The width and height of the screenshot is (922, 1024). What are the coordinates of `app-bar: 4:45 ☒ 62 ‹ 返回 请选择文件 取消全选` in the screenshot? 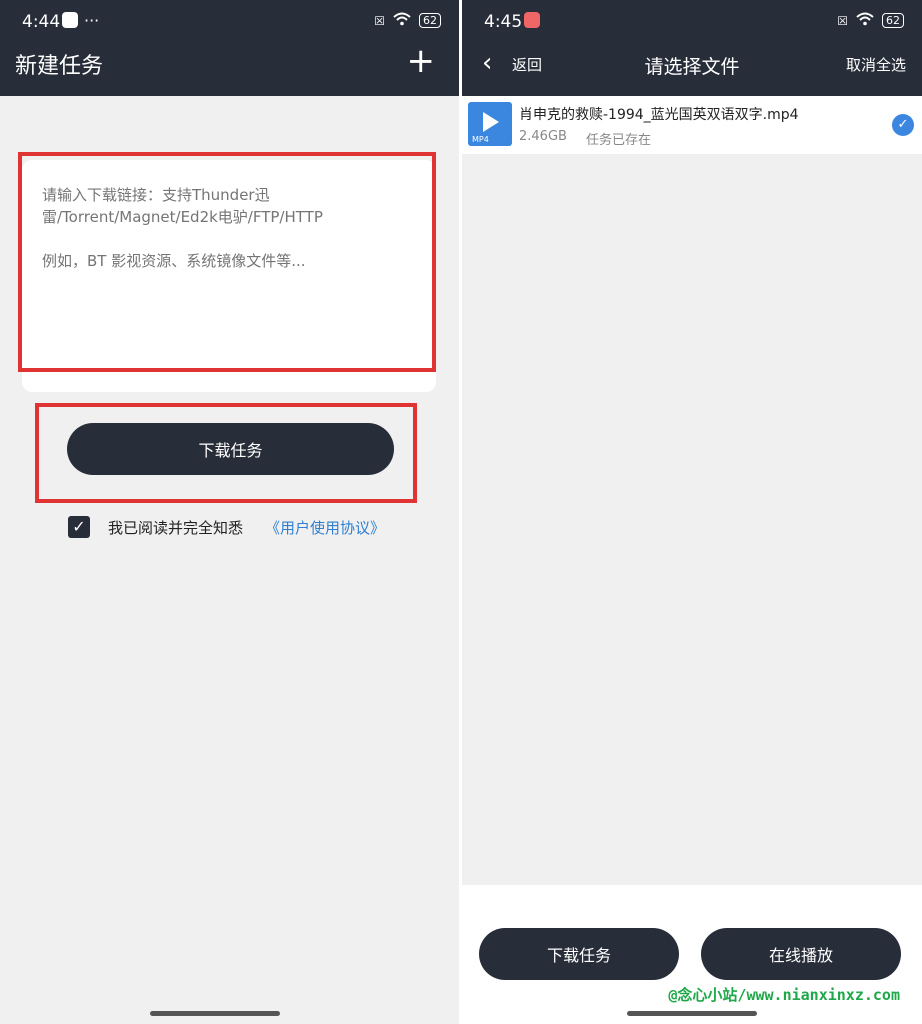 It's located at (692, 48).